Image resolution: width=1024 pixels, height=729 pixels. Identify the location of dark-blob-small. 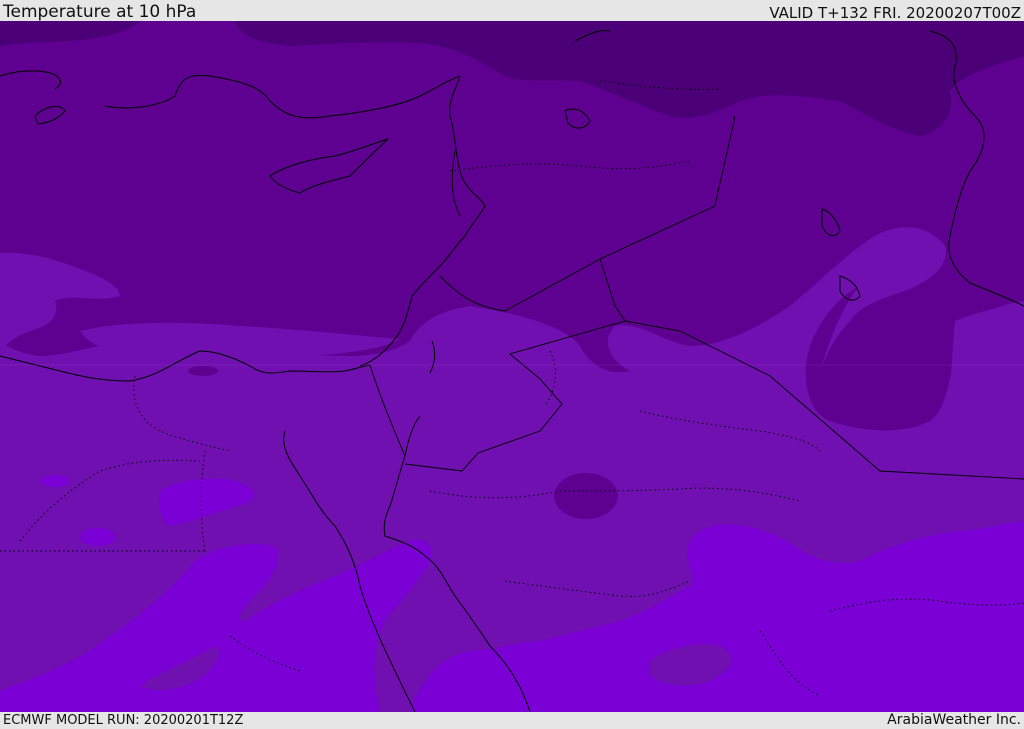
(203, 371).